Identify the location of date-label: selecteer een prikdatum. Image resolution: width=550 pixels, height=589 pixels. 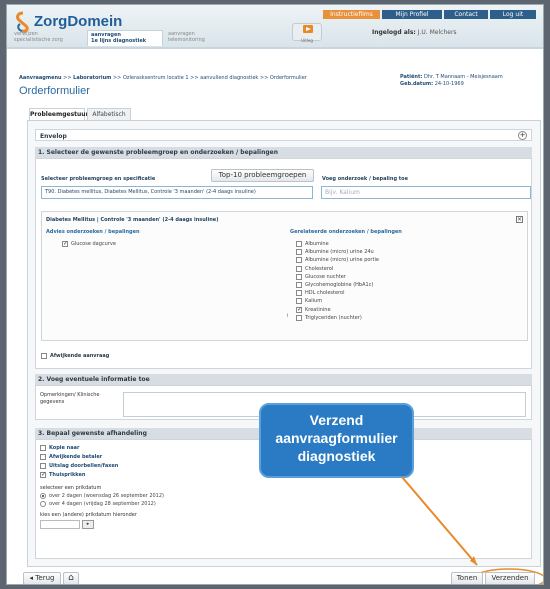
(71, 488).